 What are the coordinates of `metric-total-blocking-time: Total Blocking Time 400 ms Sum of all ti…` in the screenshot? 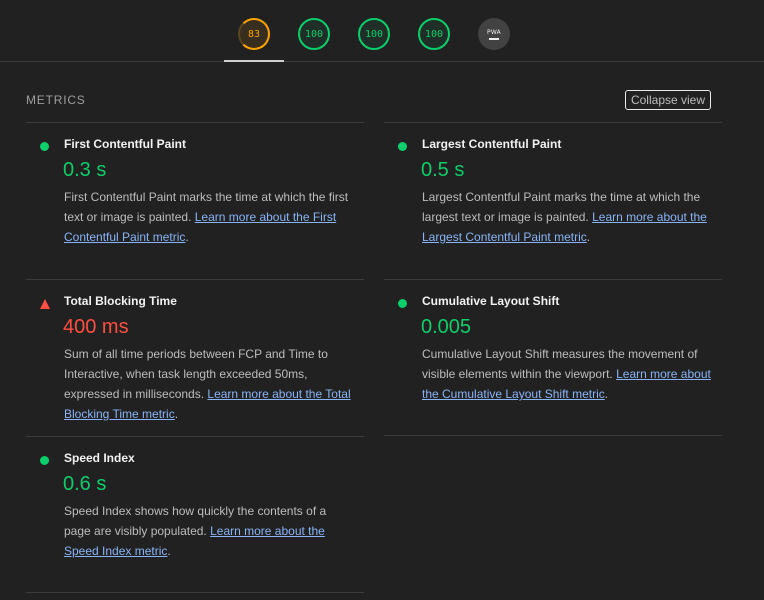 It's located at (195, 357).